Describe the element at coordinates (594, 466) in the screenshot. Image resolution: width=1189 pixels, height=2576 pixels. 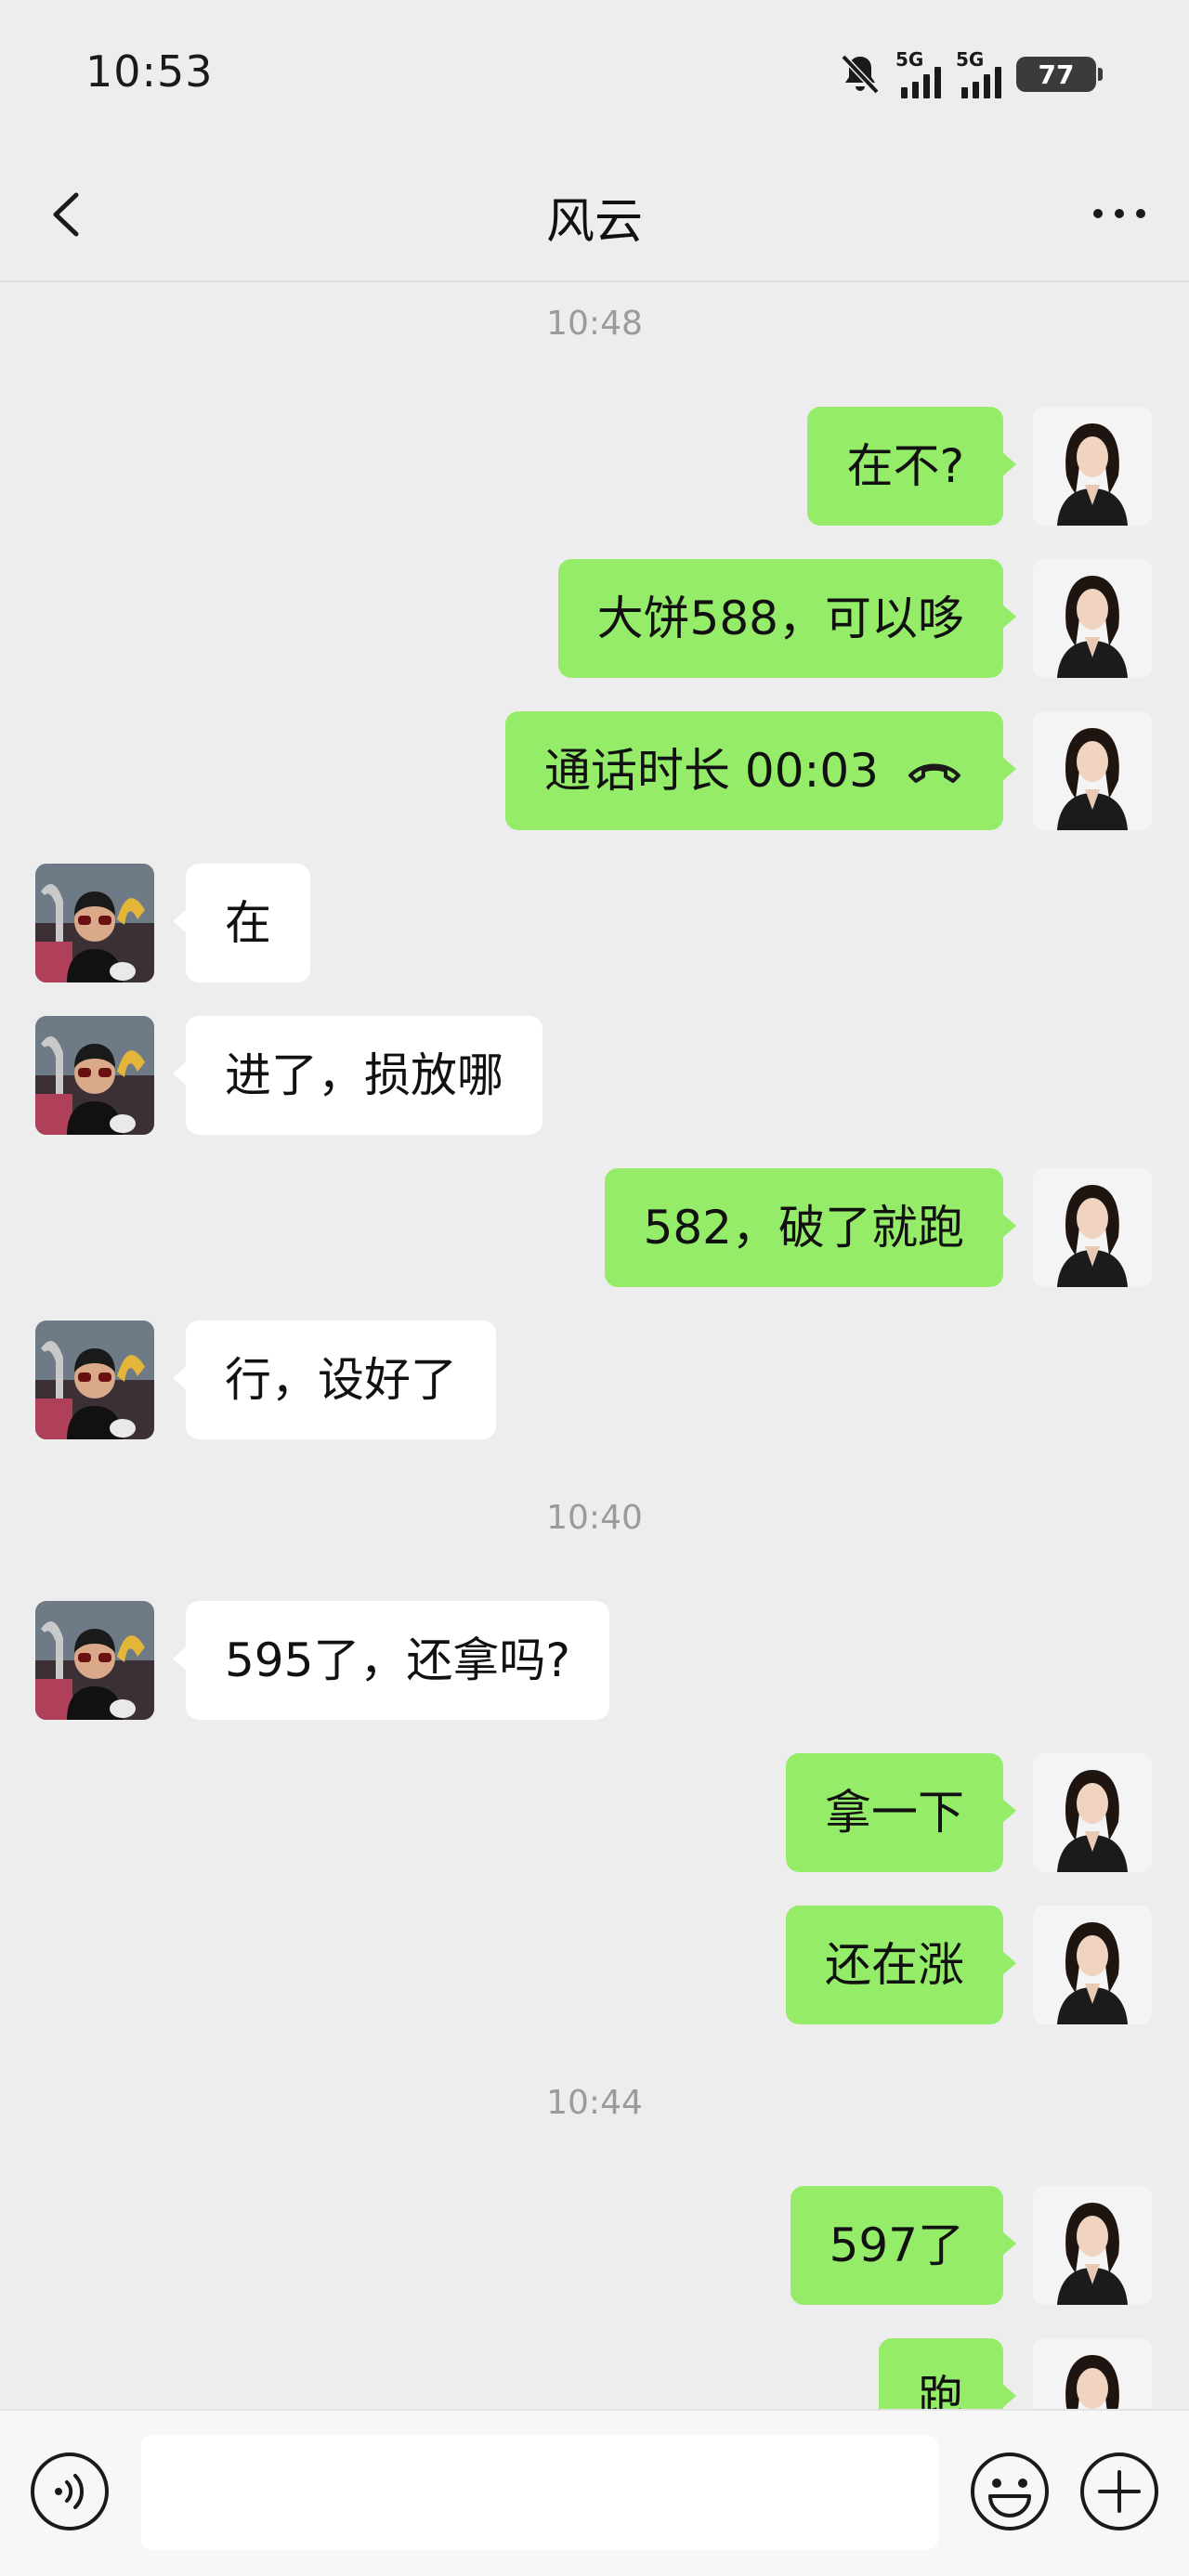
I see `message-row: 在不?` at that location.